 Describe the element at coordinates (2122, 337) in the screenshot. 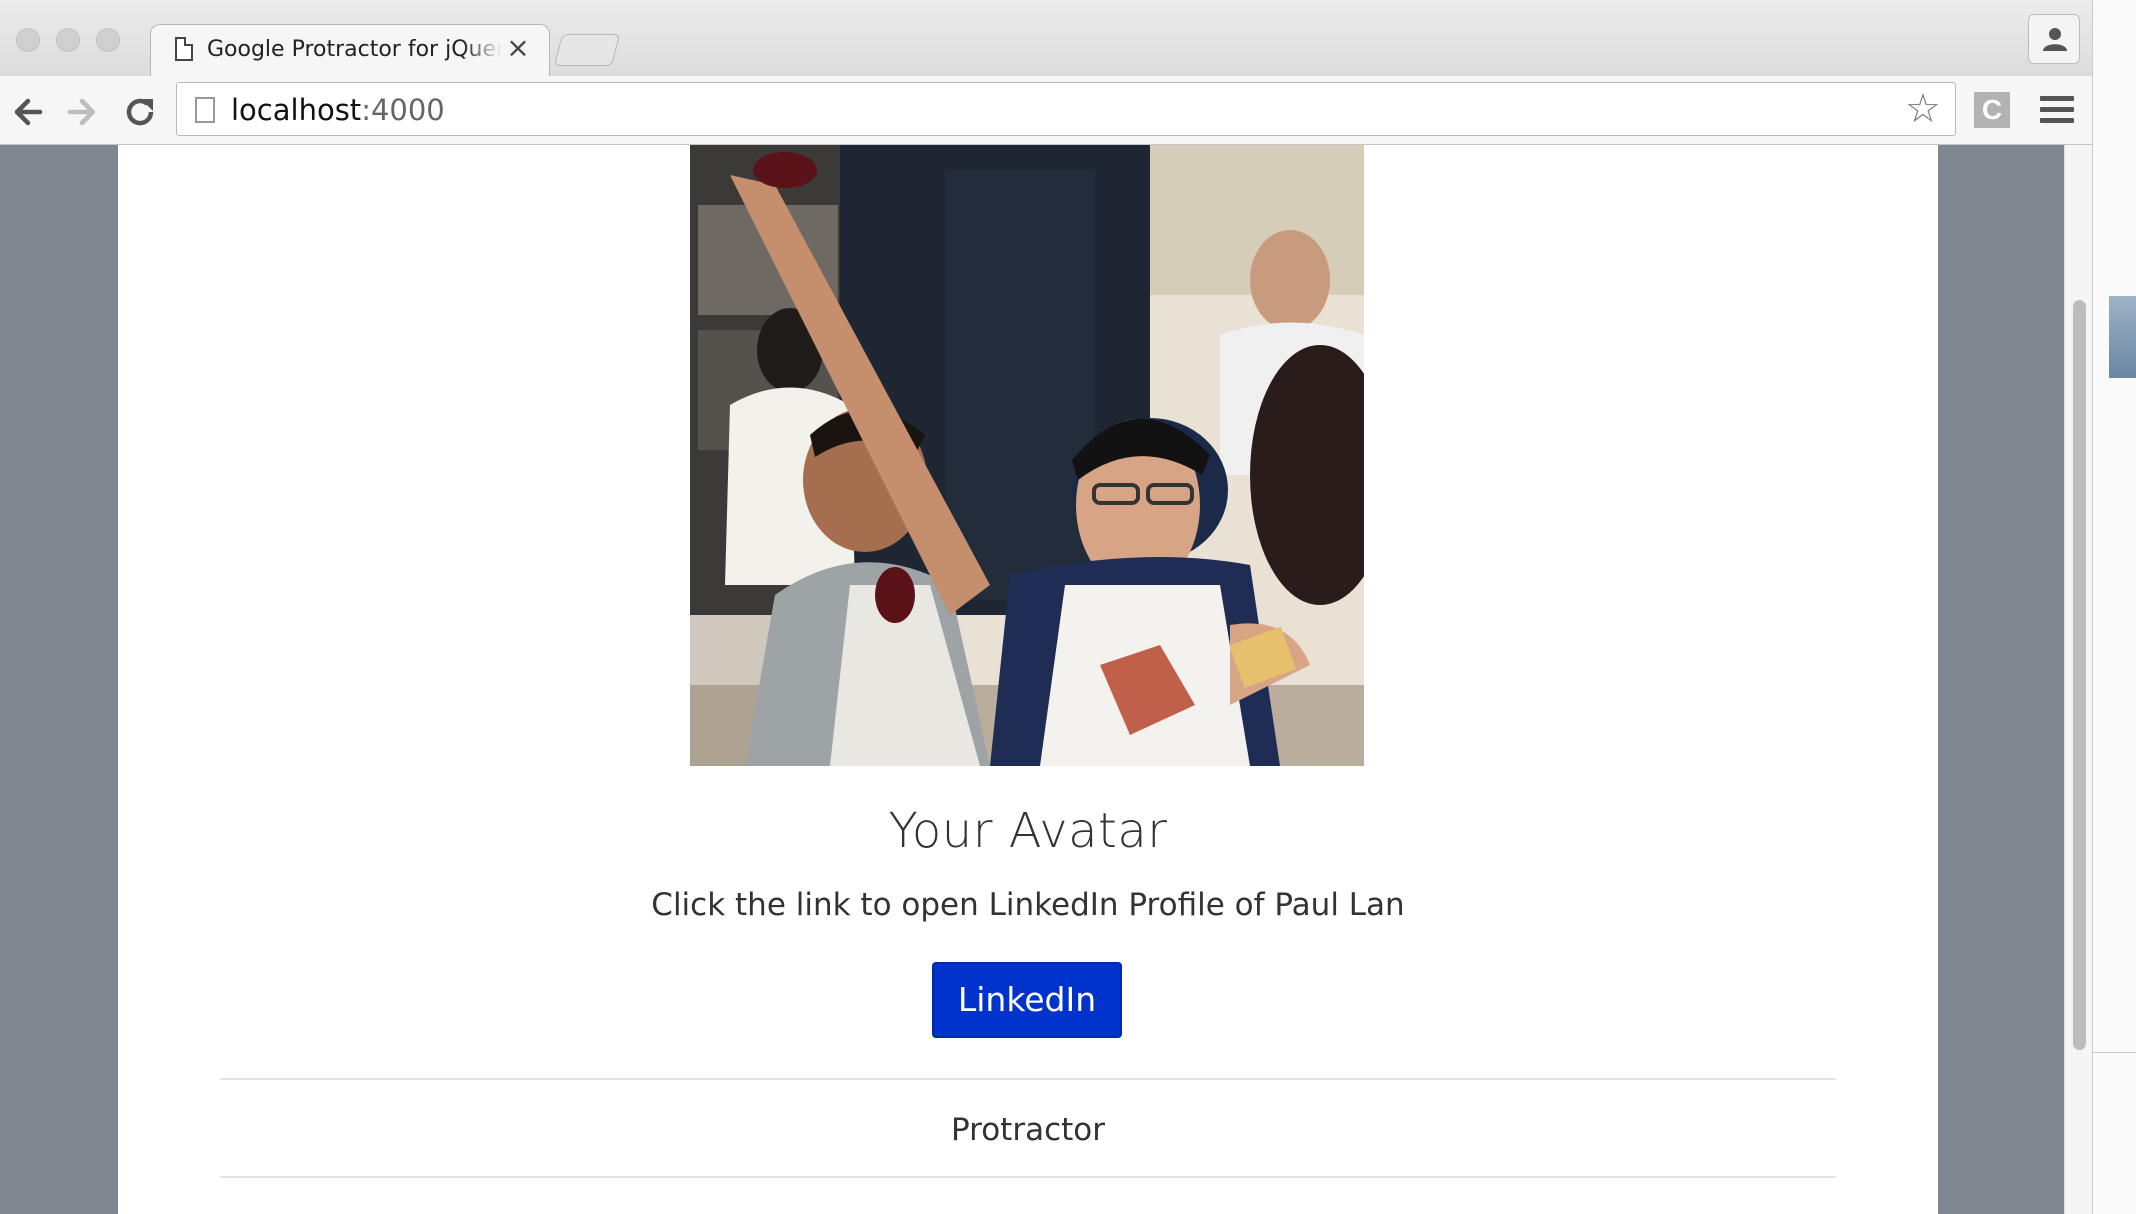

I see `background-thumbnail` at that location.